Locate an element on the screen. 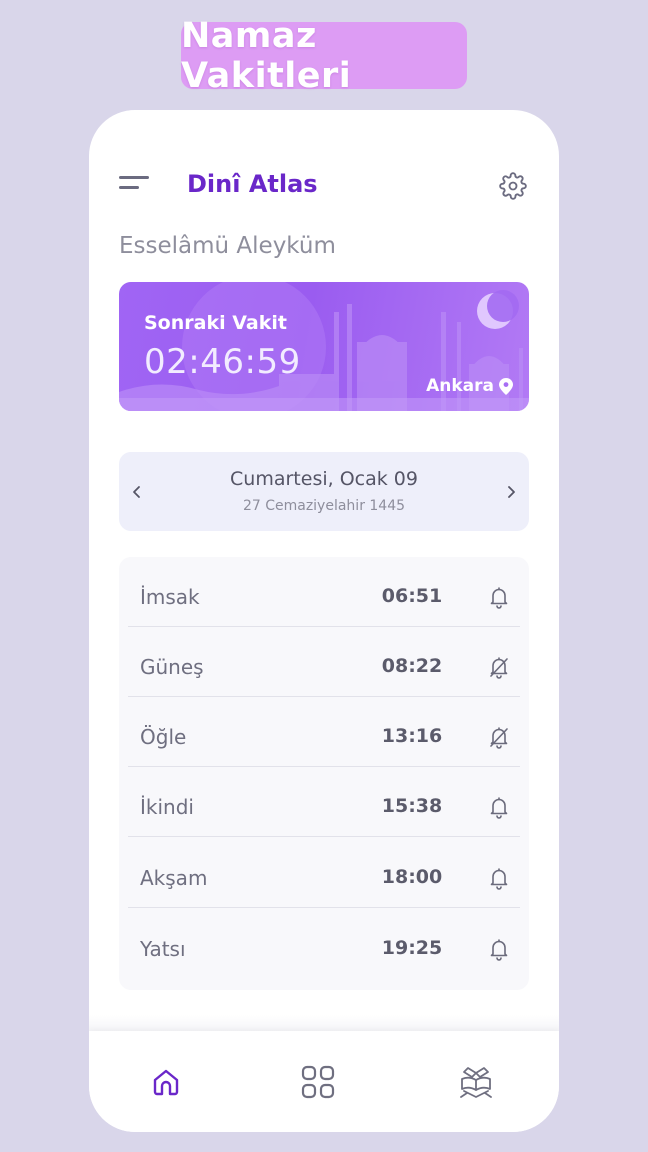 This screenshot has height=1152, width=648. prayer-time: 08:22 is located at coordinates (412, 666).